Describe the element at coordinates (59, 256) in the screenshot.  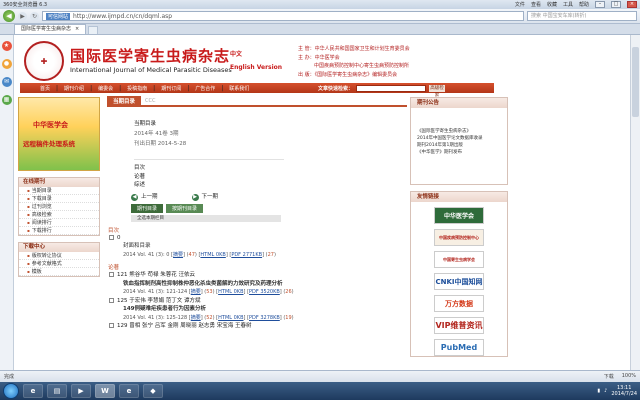
I see `sidebar-item-copyright: 版权转让协议` at that location.